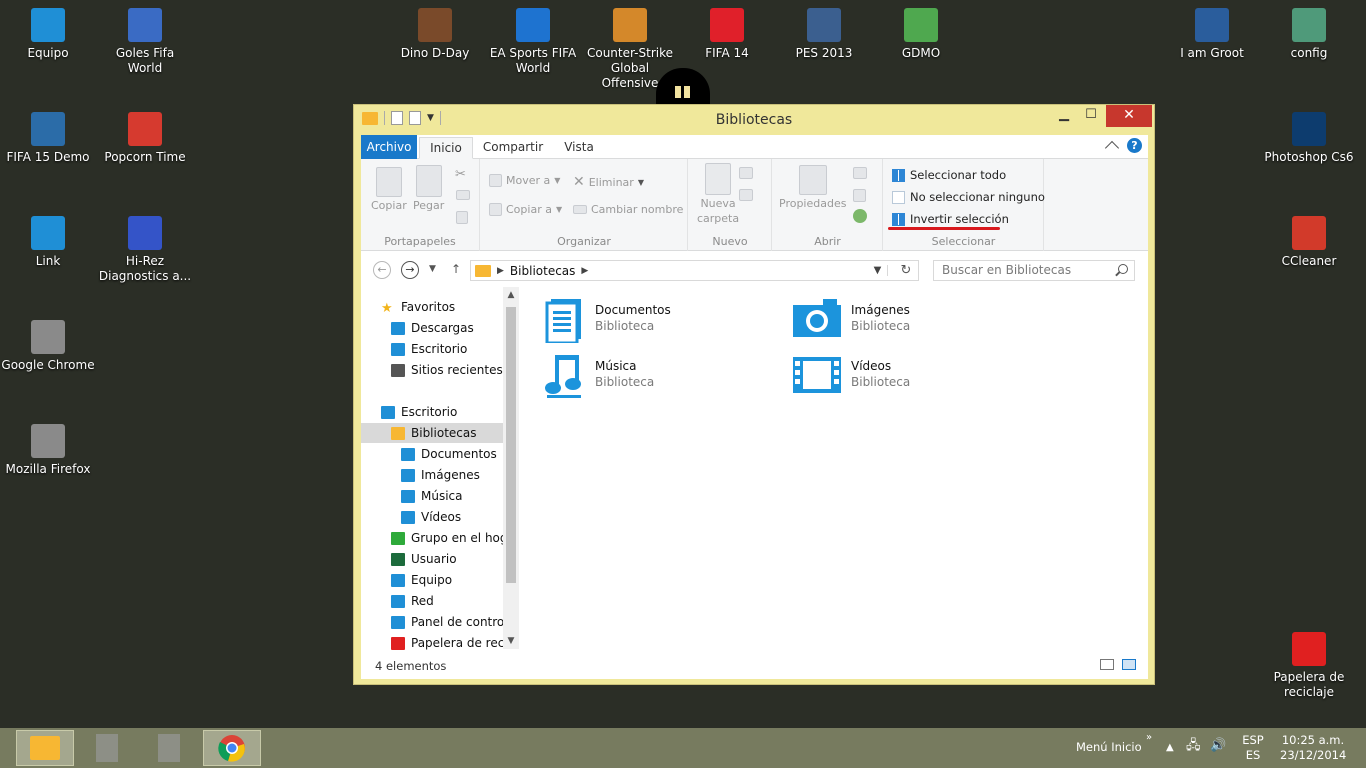 This screenshot has height=768, width=1366. What do you see at coordinates (525, 209) in the screenshot?
I see `copy-to-button: Copiar a ▼` at bounding box center [525, 209].